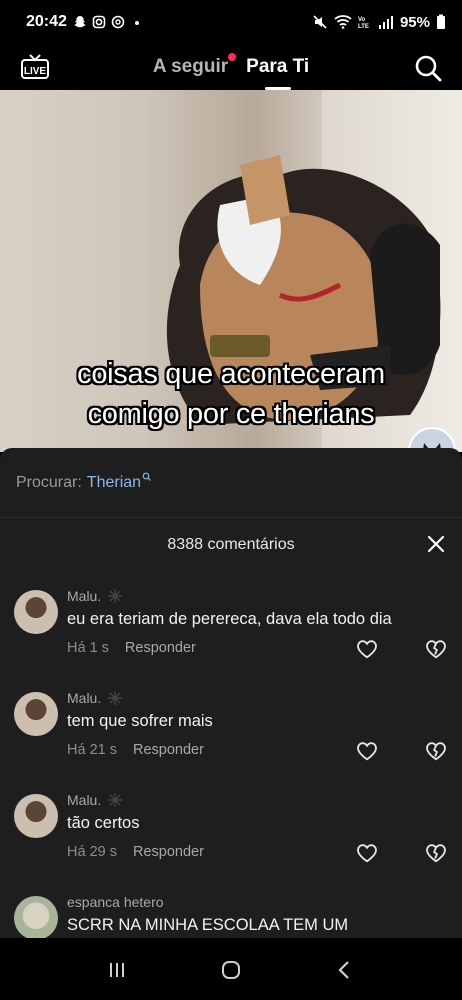  Describe the element at coordinates (140, 721) in the screenshot. I see `comment-text: tem que sofrer mais` at that location.